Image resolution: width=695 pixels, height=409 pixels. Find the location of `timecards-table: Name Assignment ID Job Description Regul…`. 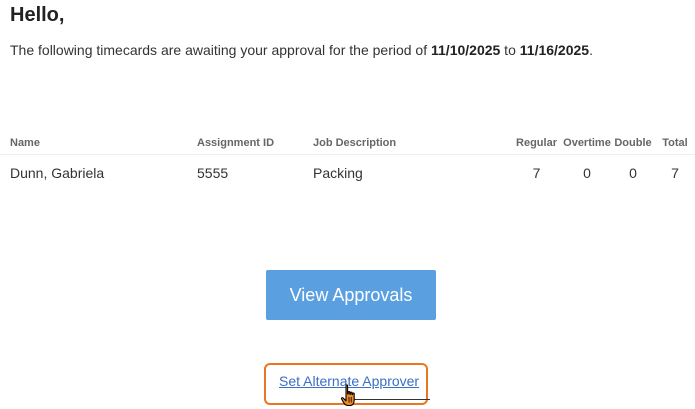

timecards-table: Name Assignment ID Job Description Regul… is located at coordinates (347, 161).